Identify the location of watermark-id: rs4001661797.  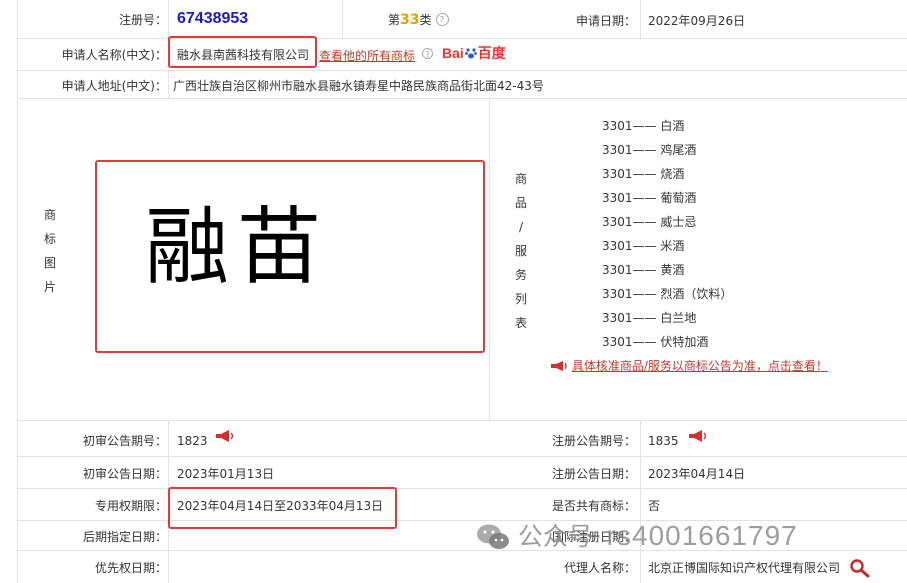
(702, 535).